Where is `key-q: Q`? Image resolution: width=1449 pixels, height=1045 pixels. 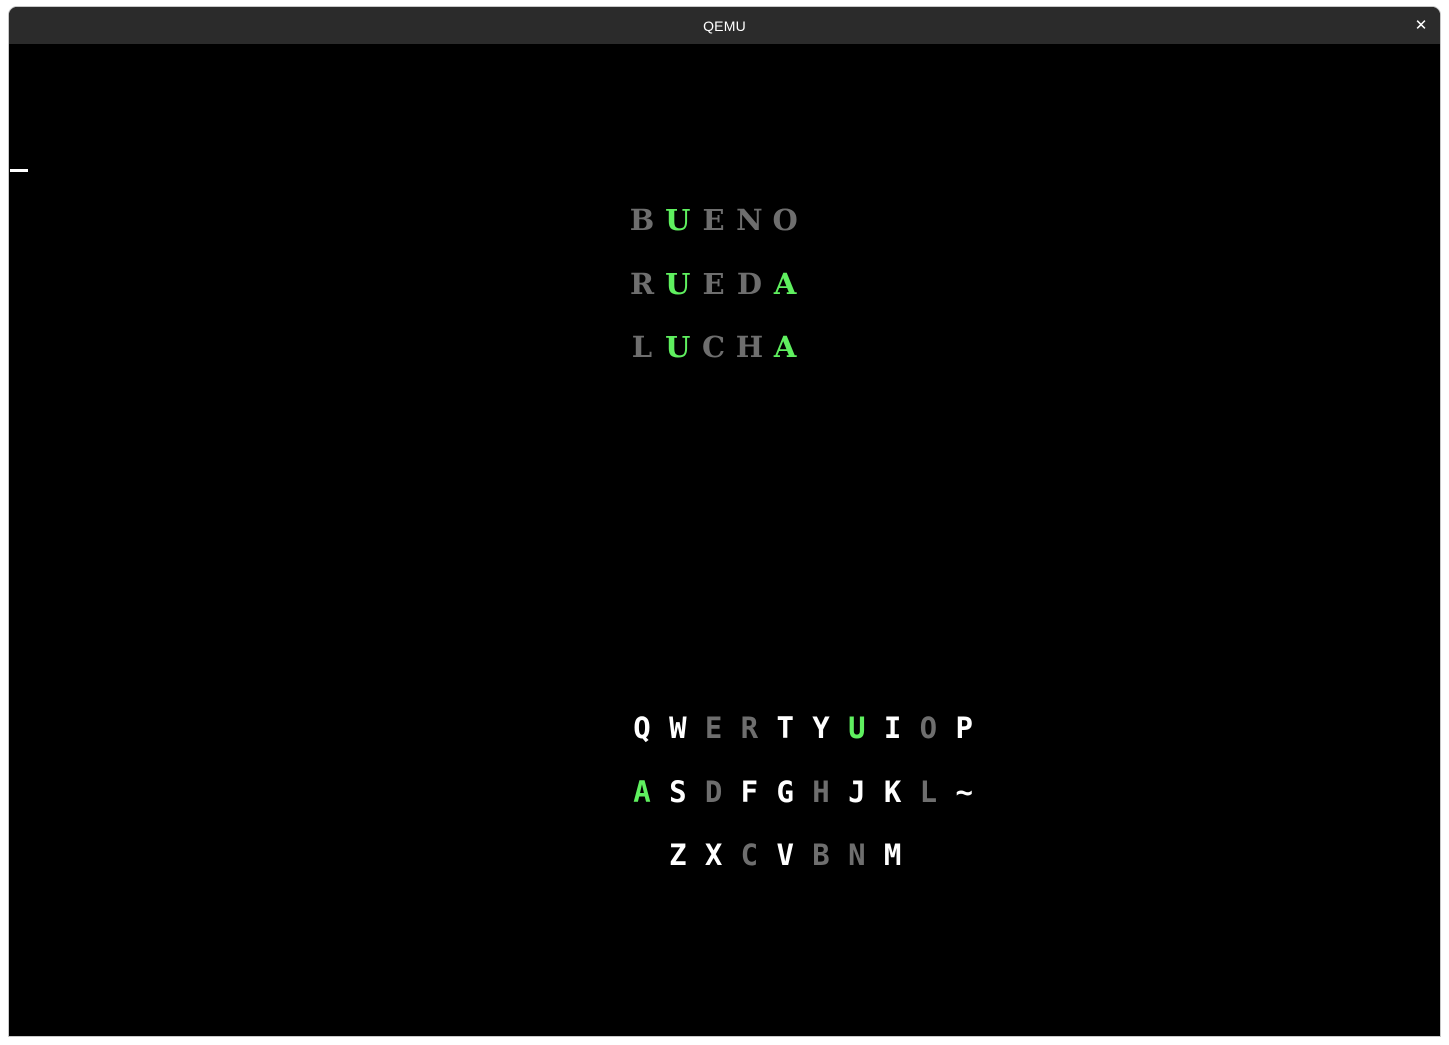 key-q: Q is located at coordinates (642, 728).